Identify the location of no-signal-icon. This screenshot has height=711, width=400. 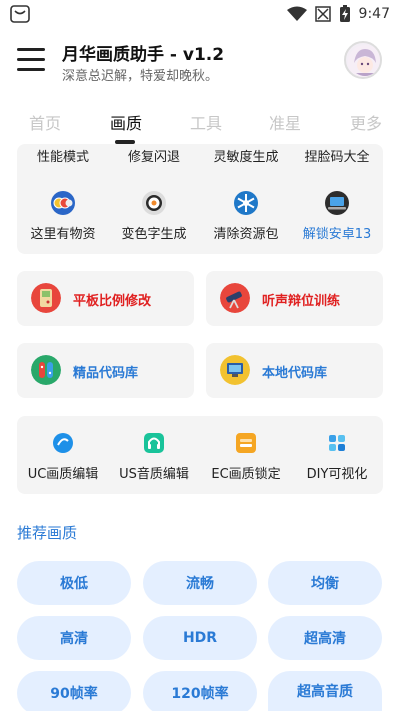
(322, 14).